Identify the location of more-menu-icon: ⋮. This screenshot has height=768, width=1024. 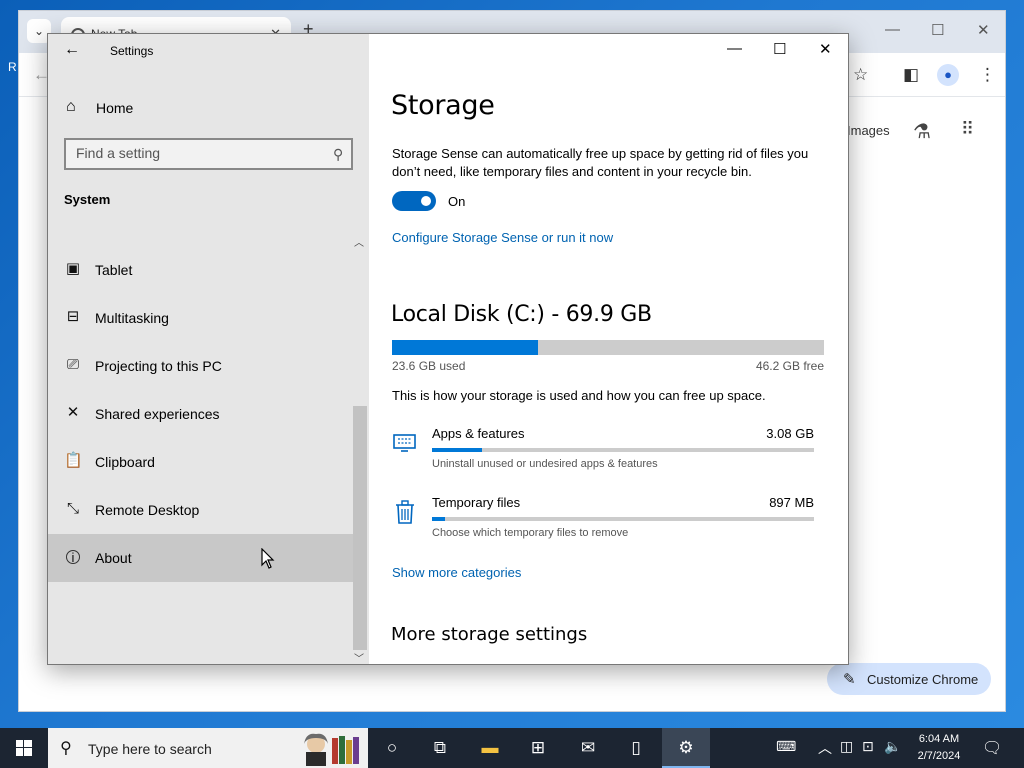
(987, 75).